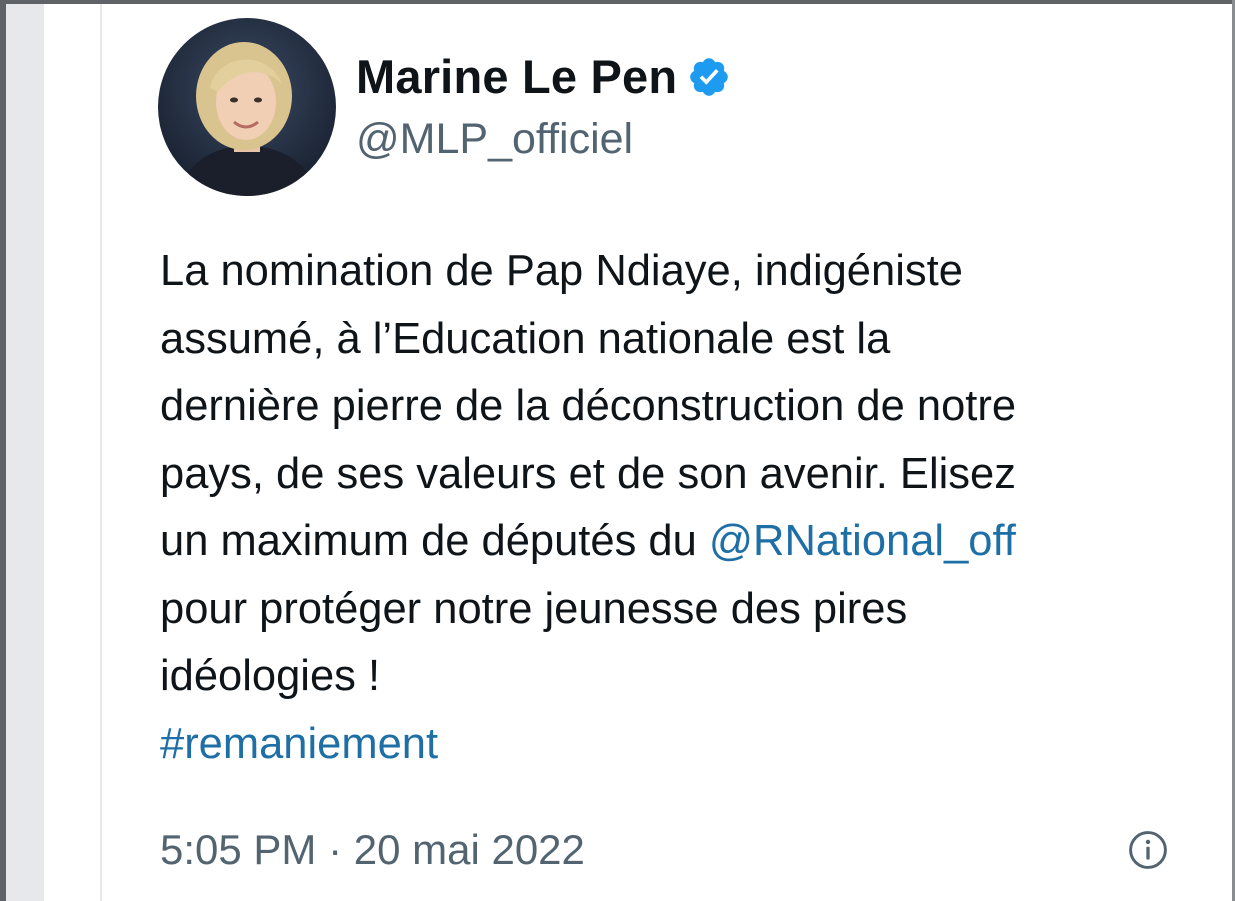 The image size is (1235, 901). Describe the element at coordinates (561, 271) in the screenshot. I see `tweet-text-line: La nomination de Pap Ndiaye, indigéniste` at that location.